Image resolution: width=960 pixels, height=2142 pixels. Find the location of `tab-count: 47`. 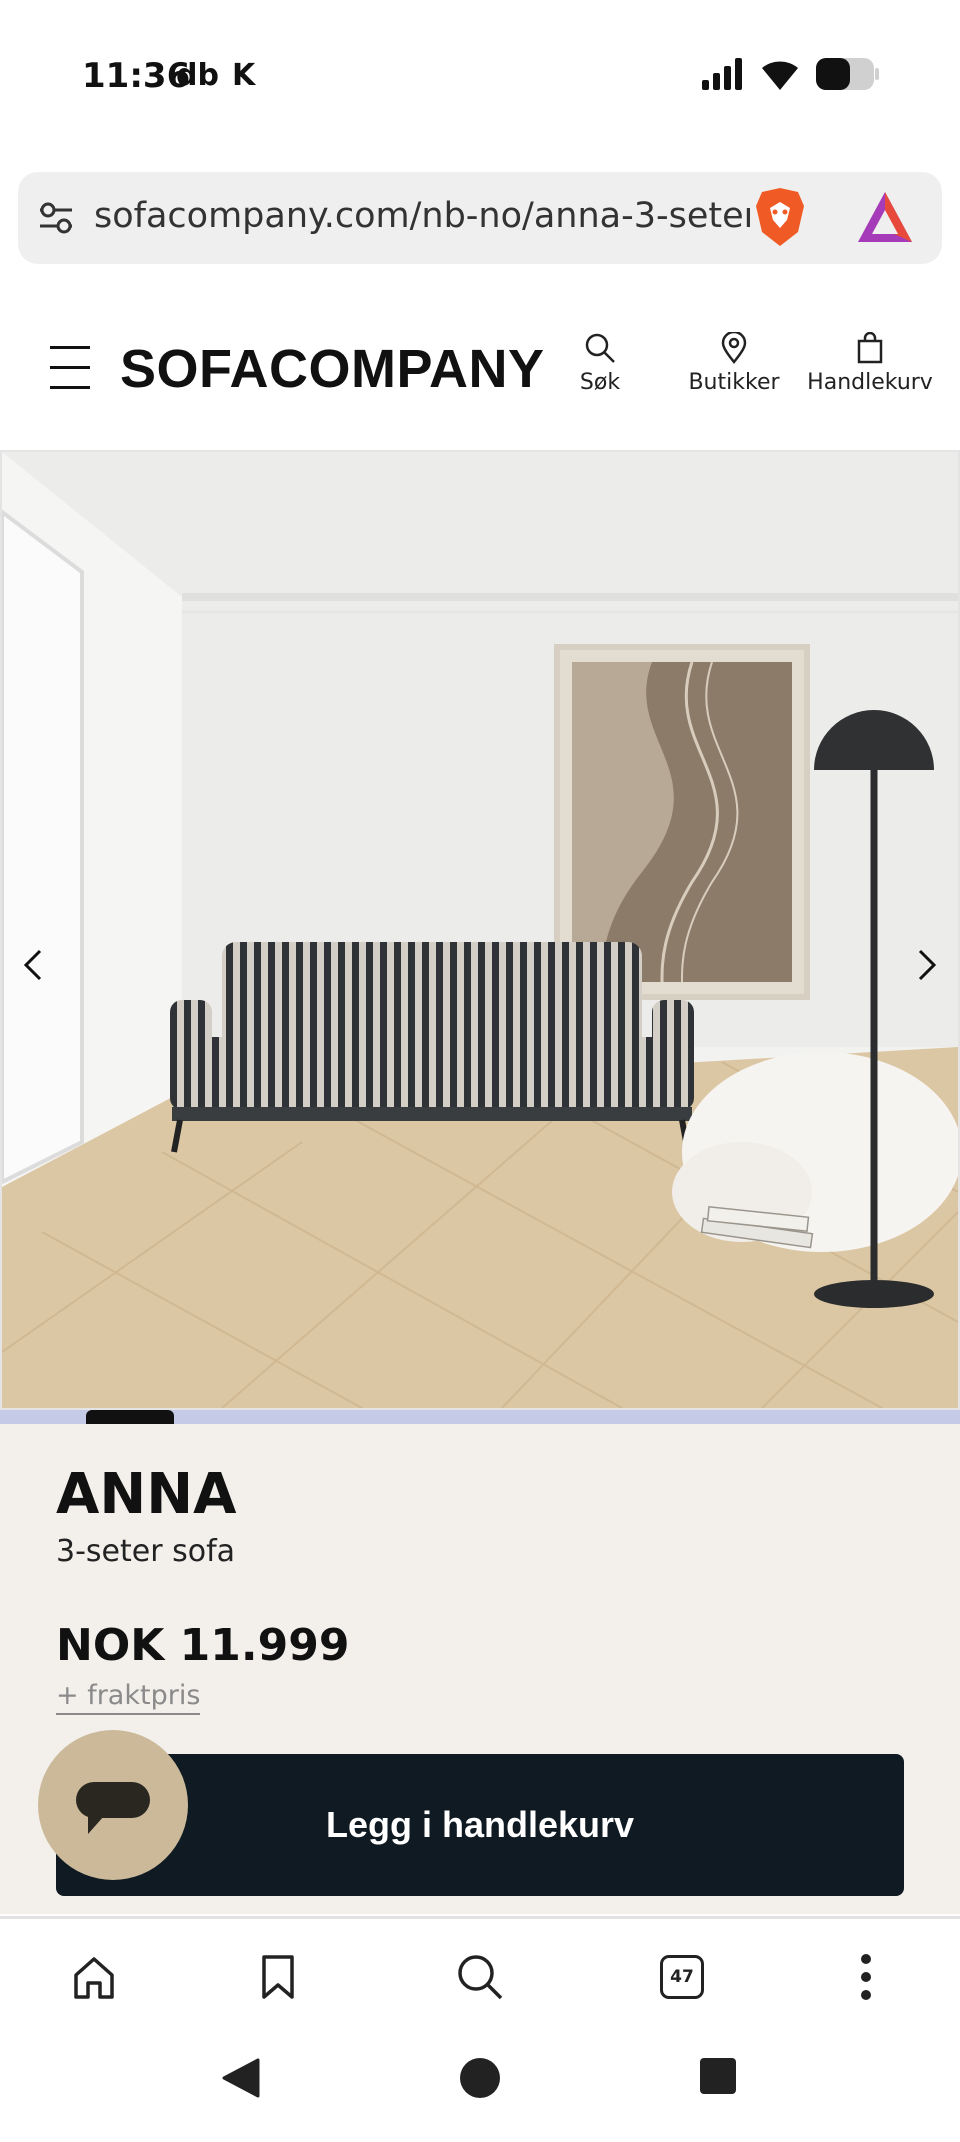

tab-count: 47 is located at coordinates (682, 1977).